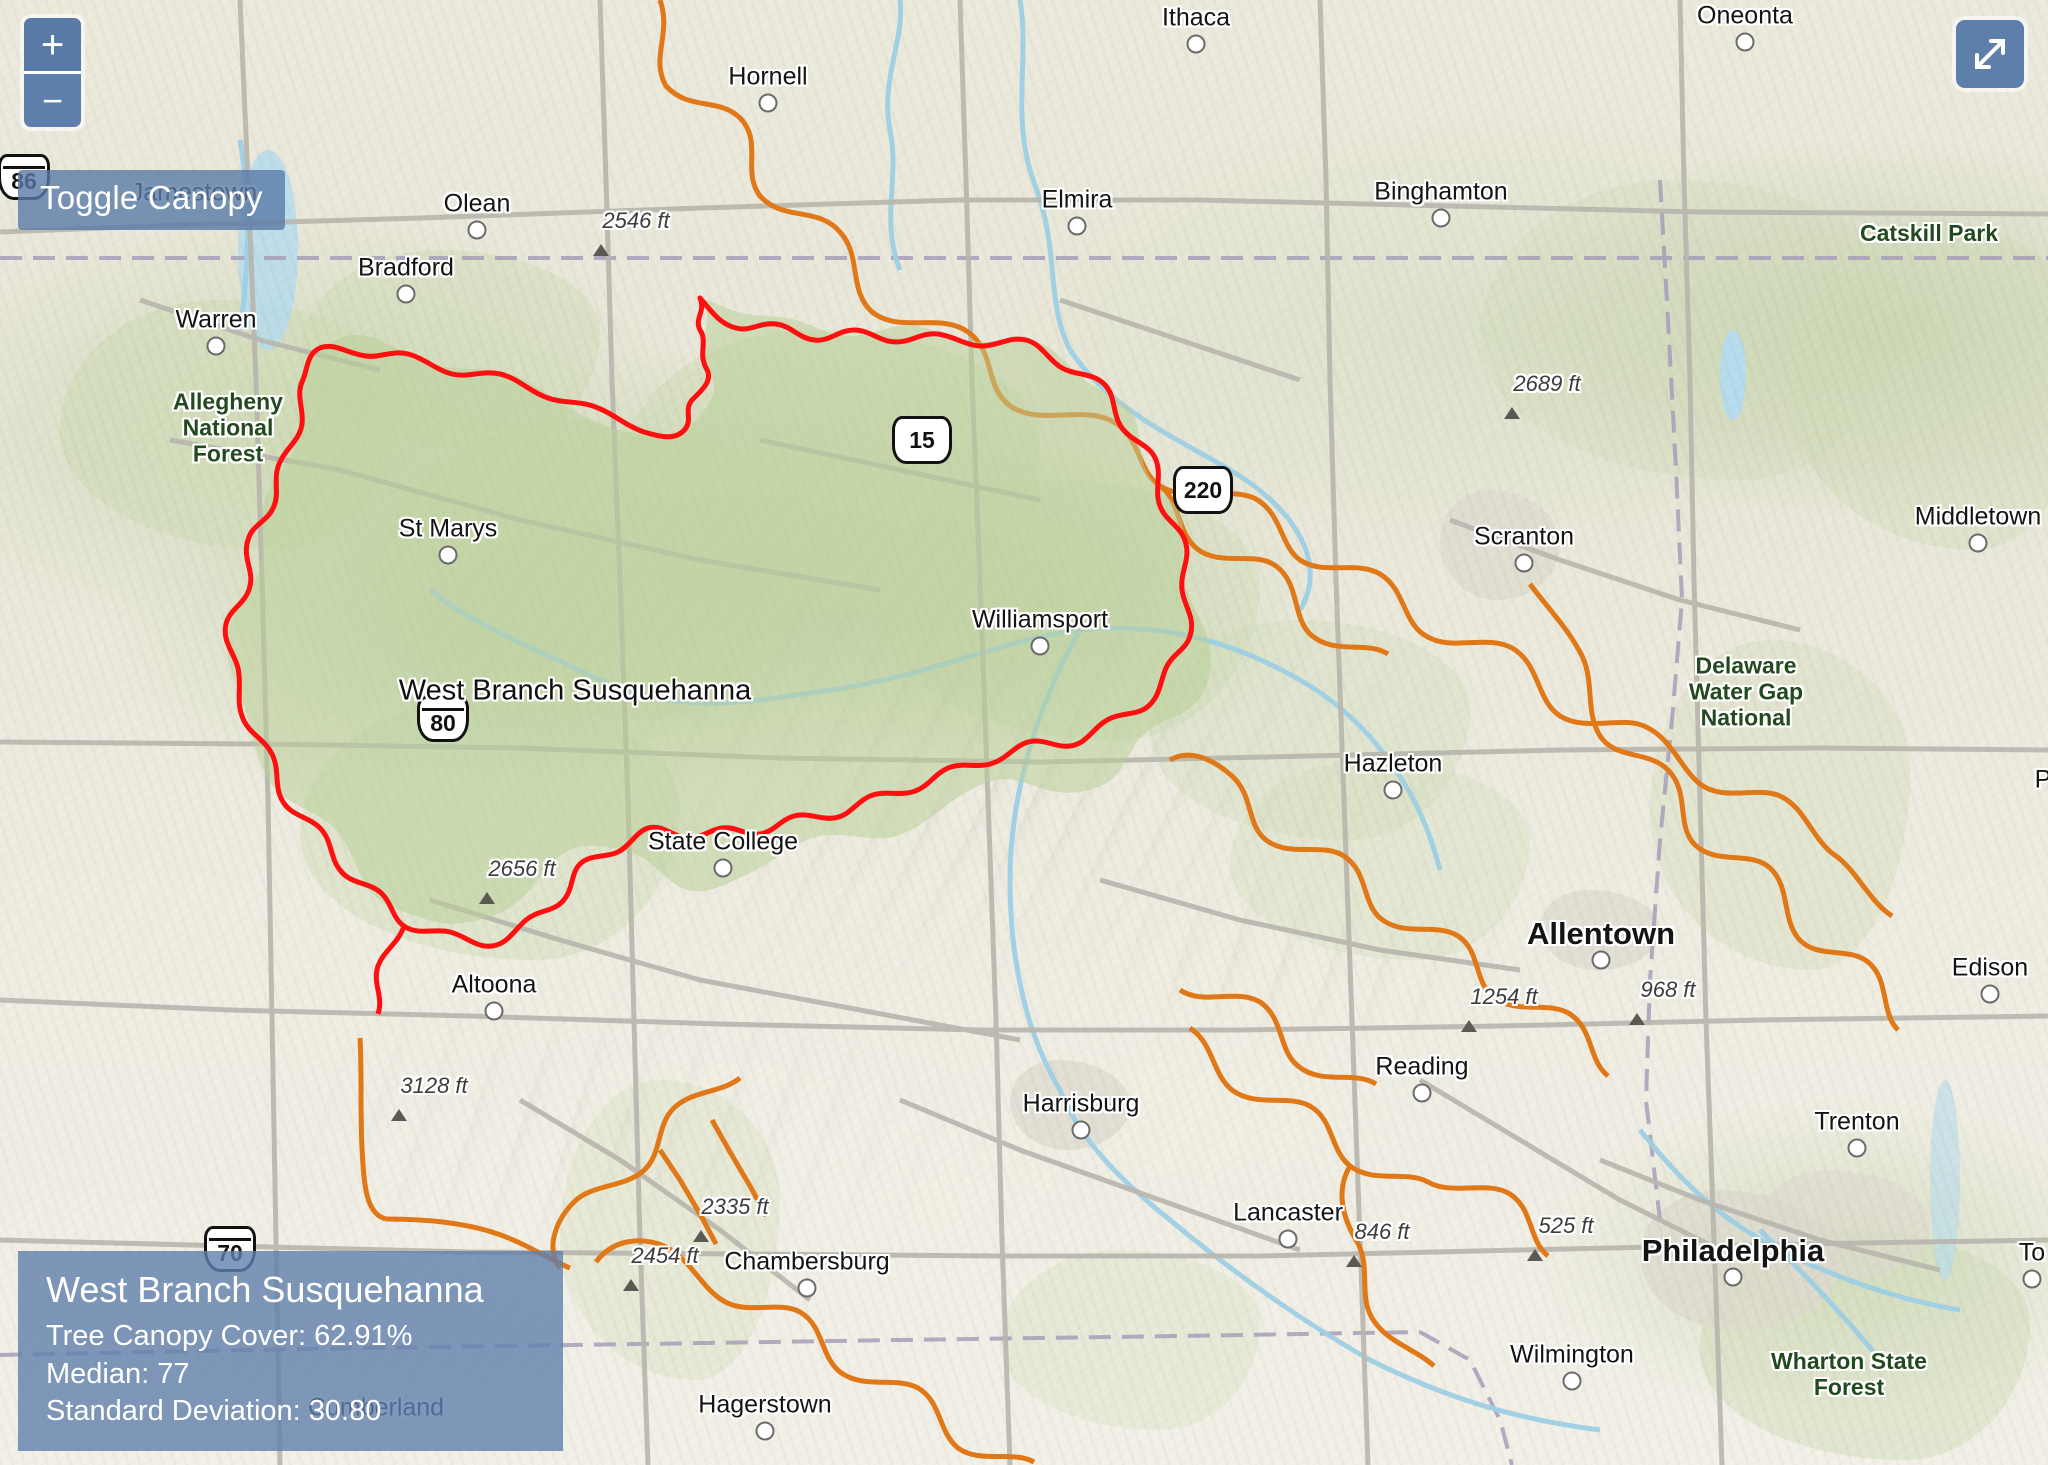 The image size is (2048, 1465). I want to click on info-panel-title: West Branch Susquehanna, so click(265, 1290).